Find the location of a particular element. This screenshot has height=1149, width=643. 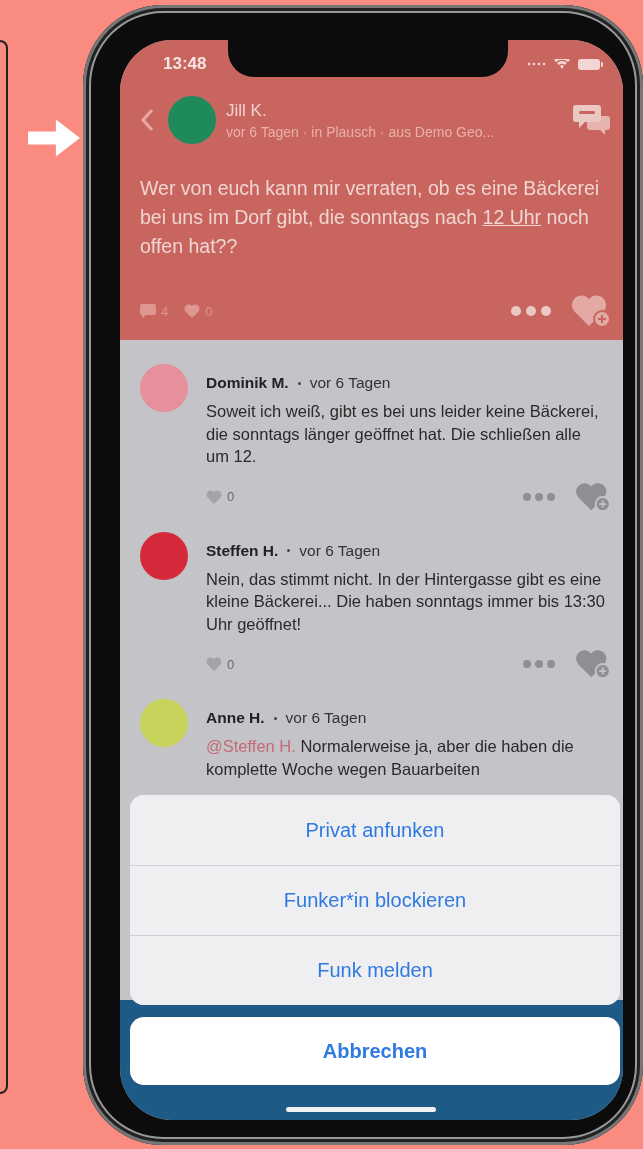

post-text: Wer von euch kann mir verraten, ob es eine Bäckerei bei uns im Dorf gibt, die sonntags nach 12 Uhr noch offen hat?? is located at coordinates (370, 217).